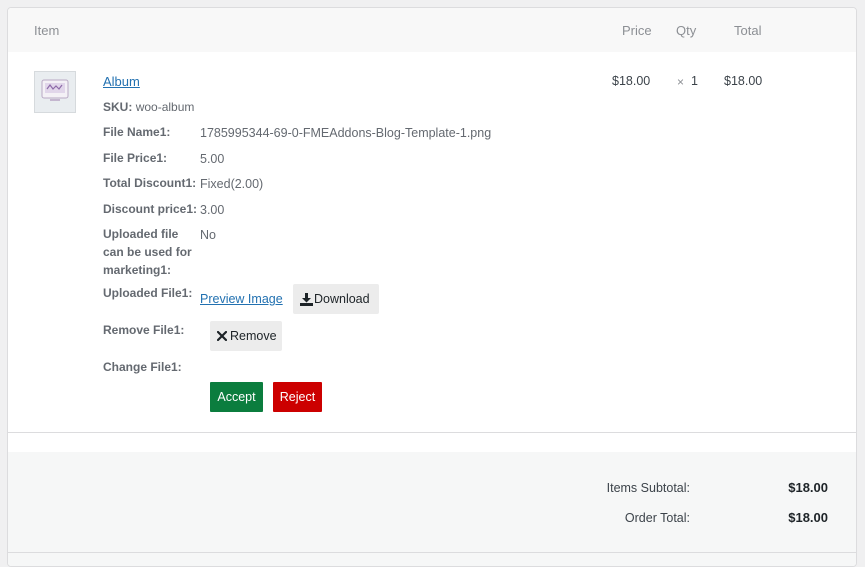 Image resolution: width=865 pixels, height=567 pixels. What do you see at coordinates (432, 432) in the screenshot?
I see `items-divider` at bounding box center [432, 432].